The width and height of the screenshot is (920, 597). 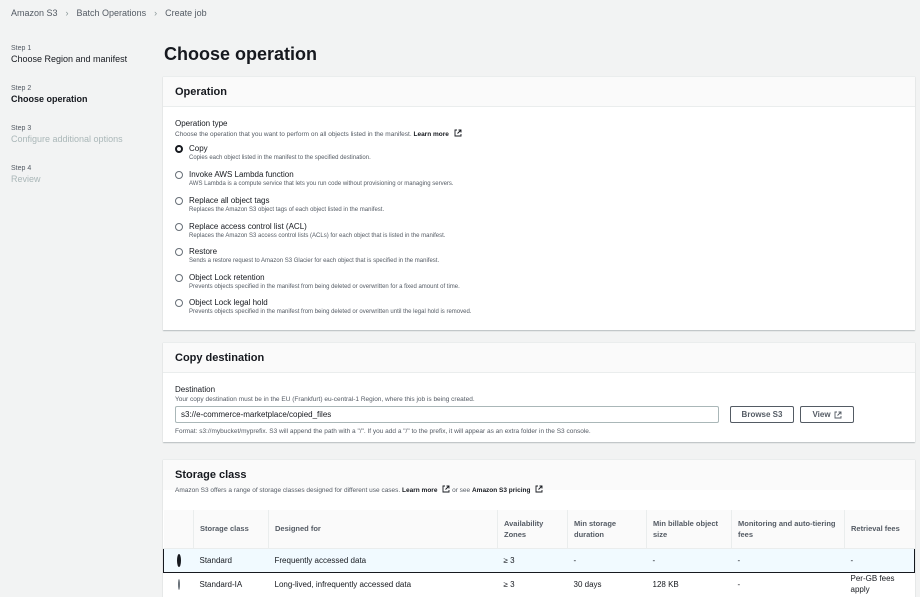 I want to click on table-cell: Long-lived, infrequently accessed data, so click(x=343, y=584).